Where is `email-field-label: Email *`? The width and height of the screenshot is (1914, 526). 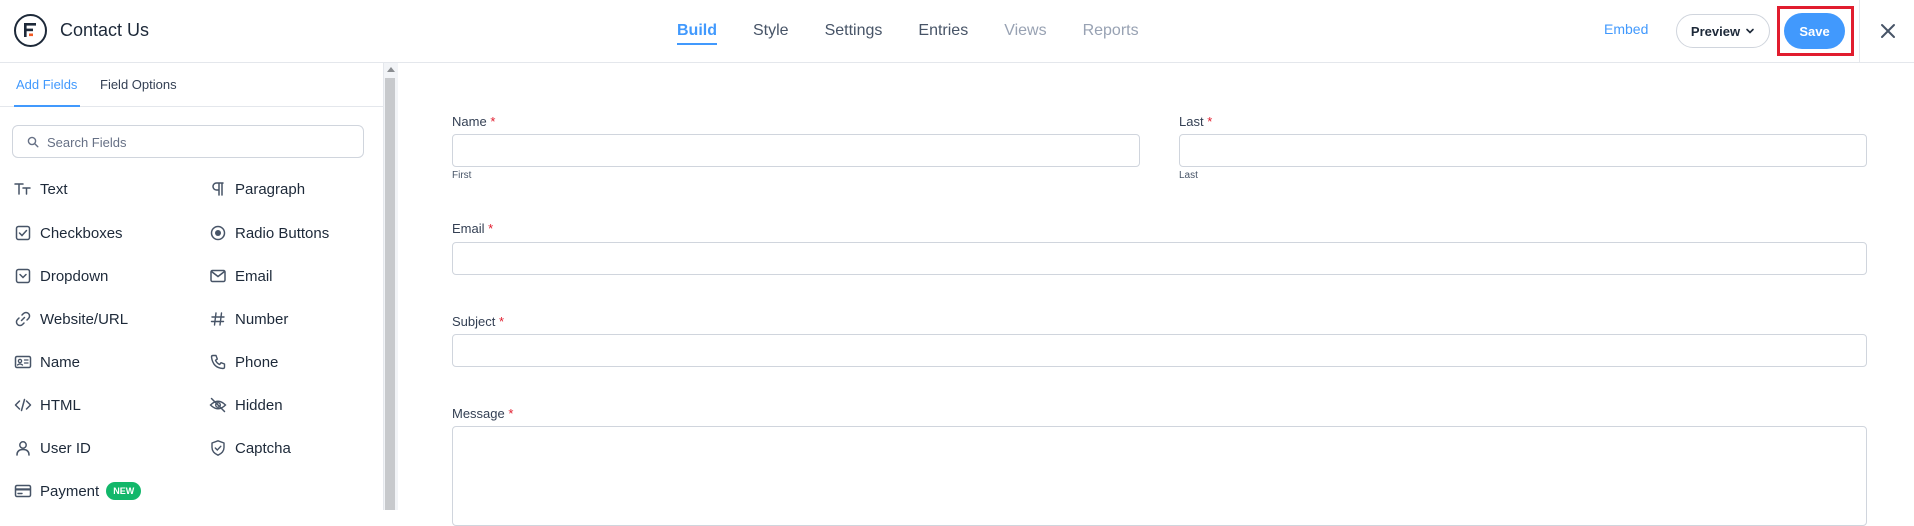
email-field-label: Email * is located at coordinates (473, 228).